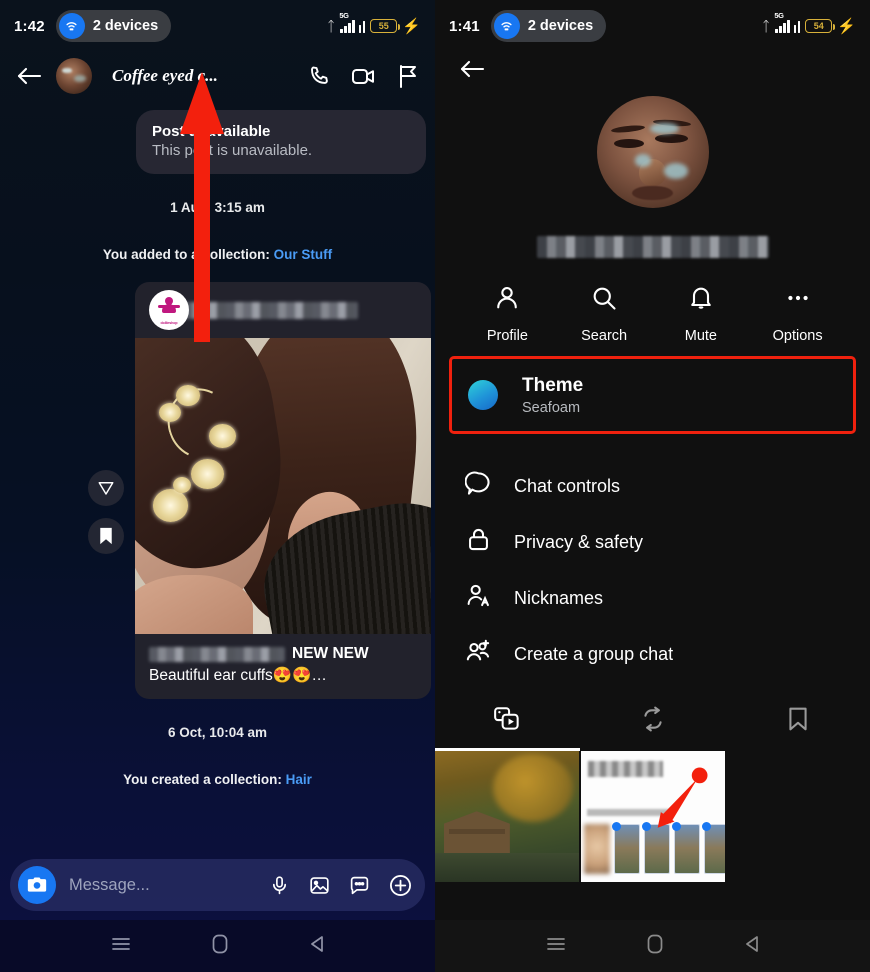  What do you see at coordinates (359, 885) in the screenshot?
I see `sticker-icon` at bounding box center [359, 885].